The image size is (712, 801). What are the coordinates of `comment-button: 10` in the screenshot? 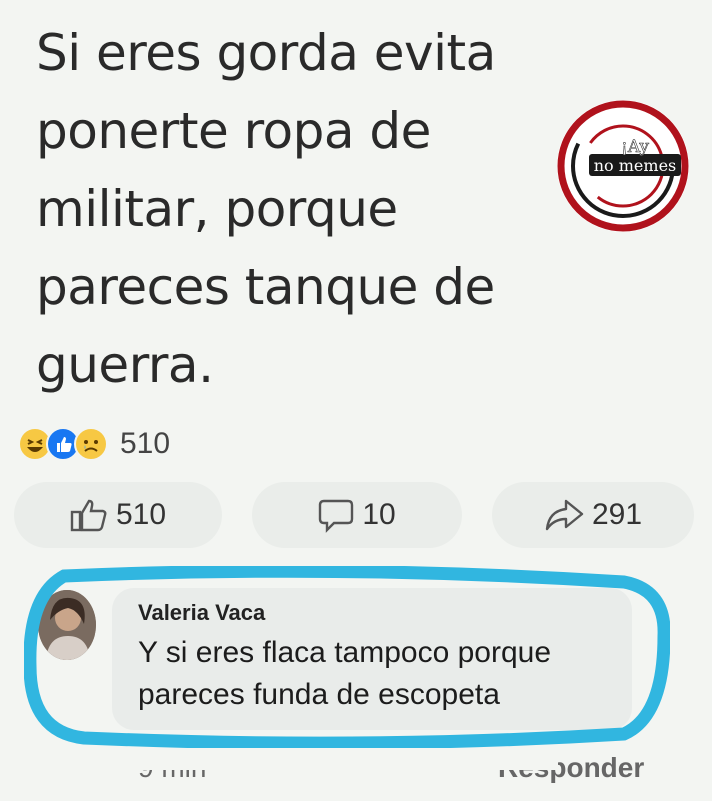 It's located at (357, 515).